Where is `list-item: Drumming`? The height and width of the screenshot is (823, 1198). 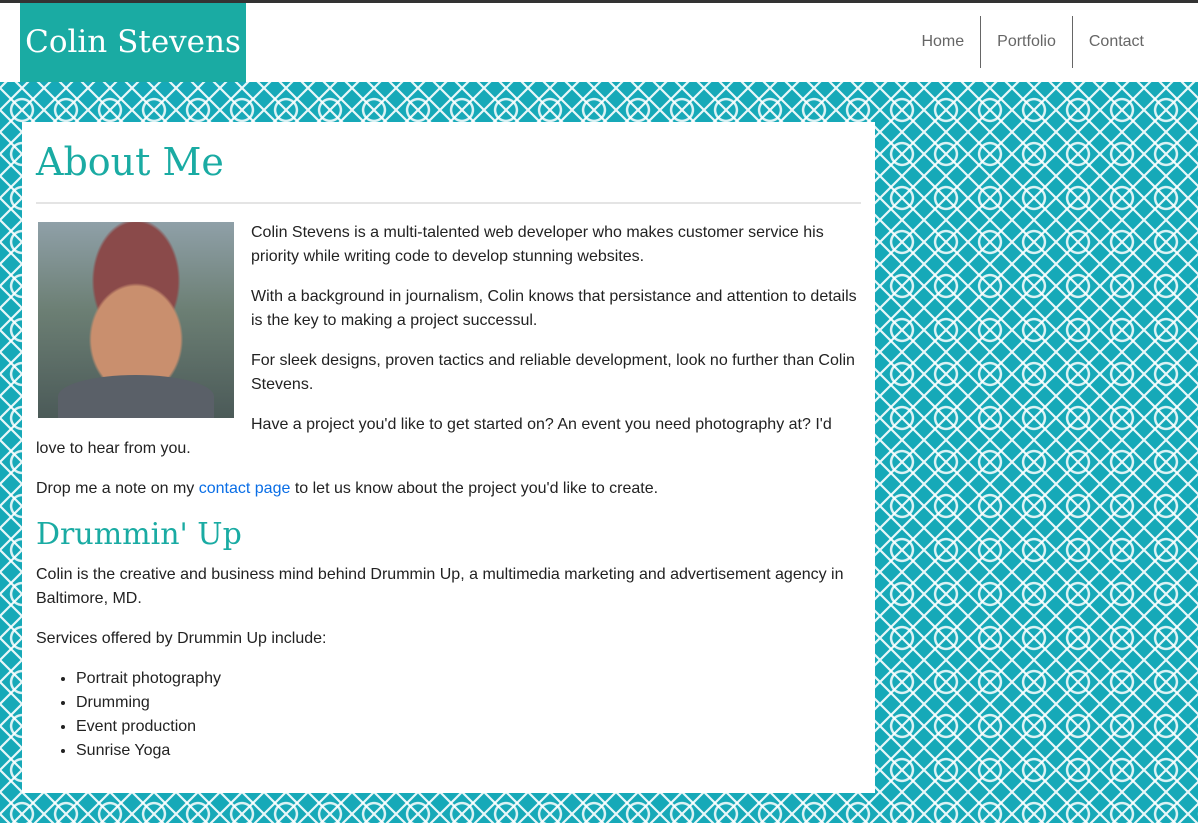 list-item: Drumming is located at coordinates (468, 703).